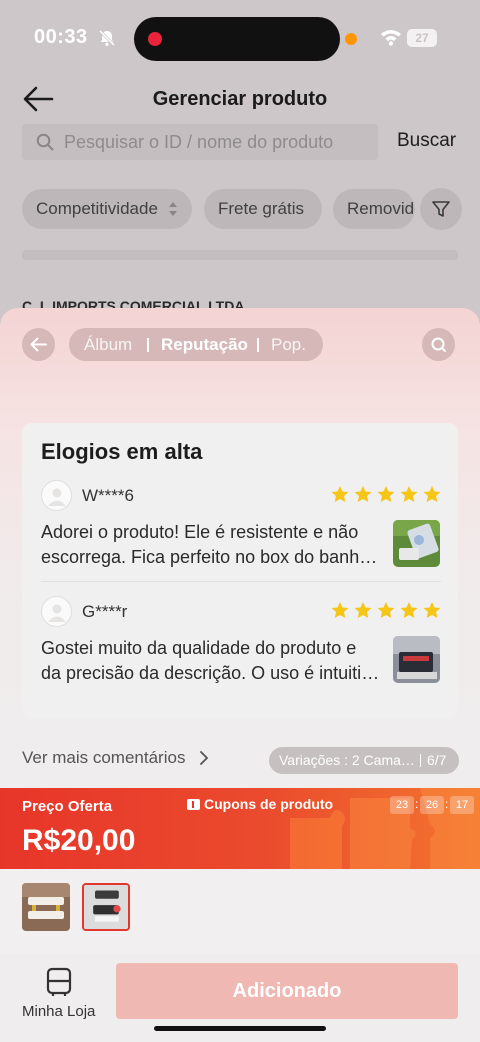 This screenshot has height=1042, width=480. Describe the element at coordinates (240, 1028) in the screenshot. I see `home-indicator` at that location.